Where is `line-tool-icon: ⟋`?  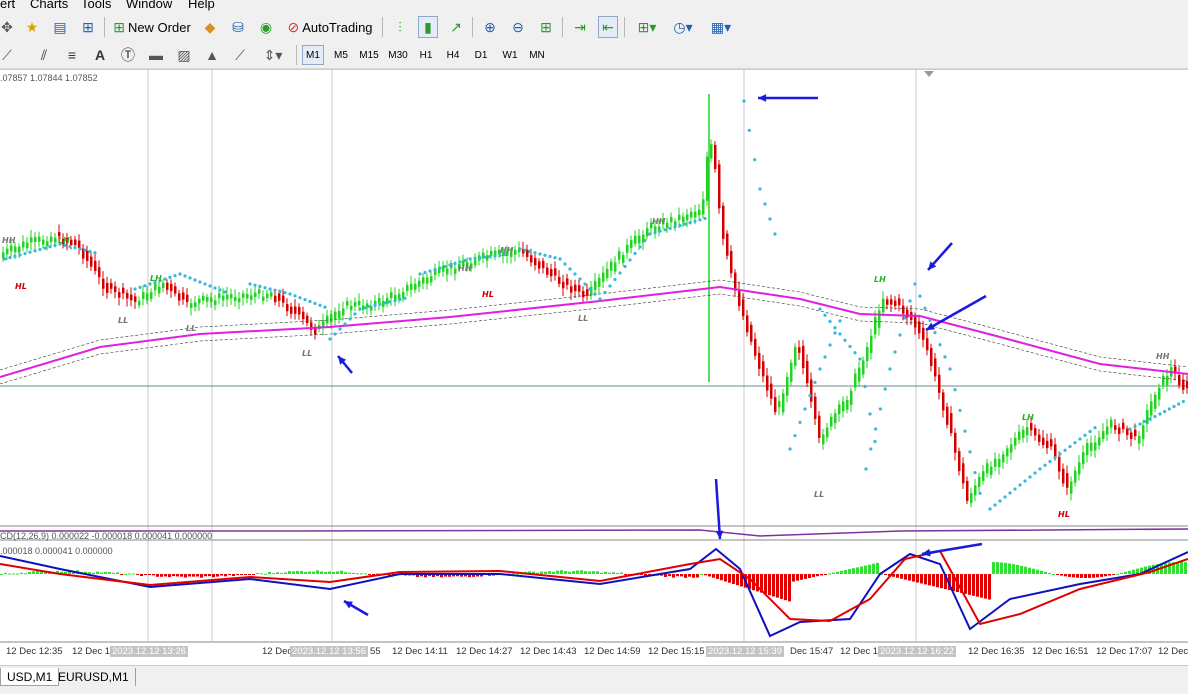 line-tool-icon: ⟋ is located at coordinates (7, 55).